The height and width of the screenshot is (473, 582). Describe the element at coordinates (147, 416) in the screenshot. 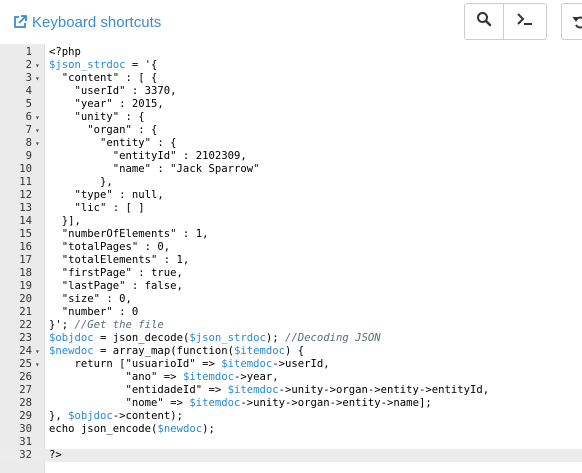

I see `code-token: ->content);` at that location.